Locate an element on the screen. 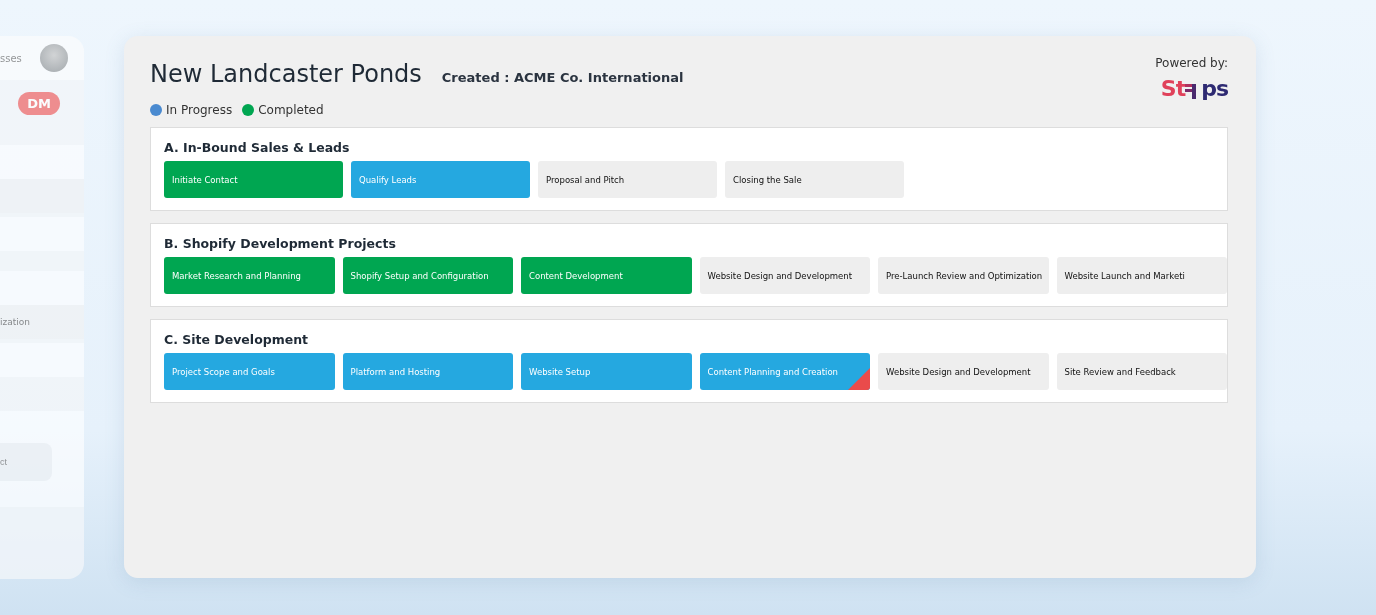 The image size is (1376, 615). section-title: C. Site Development is located at coordinates (237, 339).